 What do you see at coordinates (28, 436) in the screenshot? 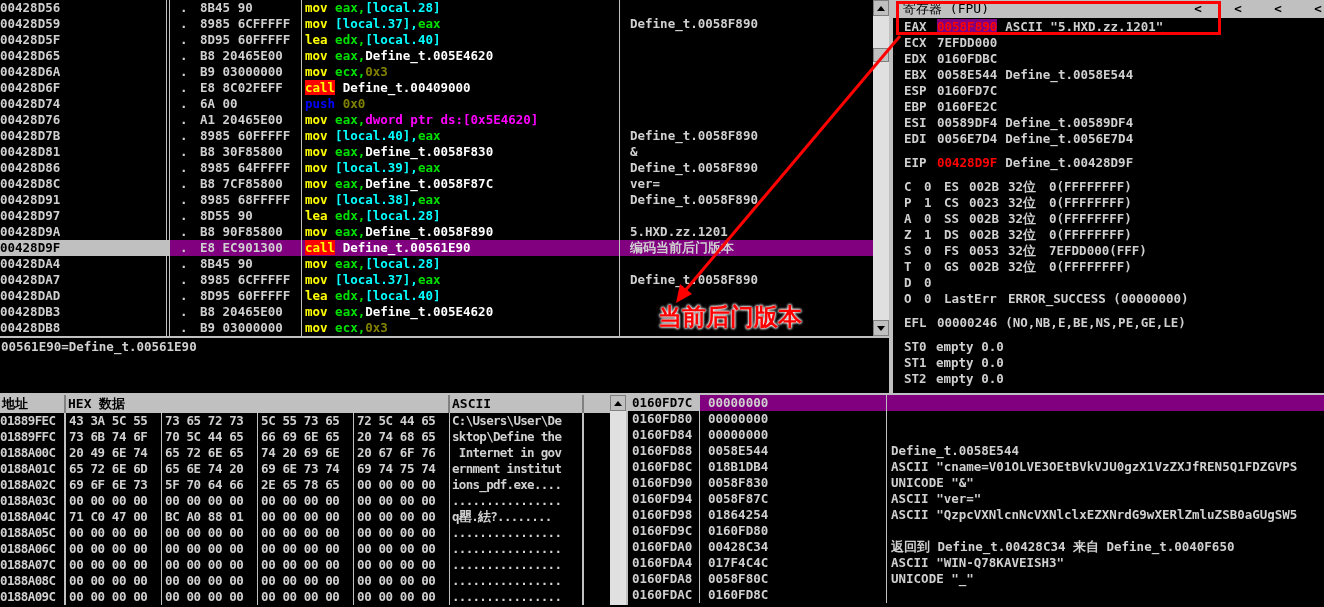
I see `address-cell: 01889FFC` at bounding box center [28, 436].